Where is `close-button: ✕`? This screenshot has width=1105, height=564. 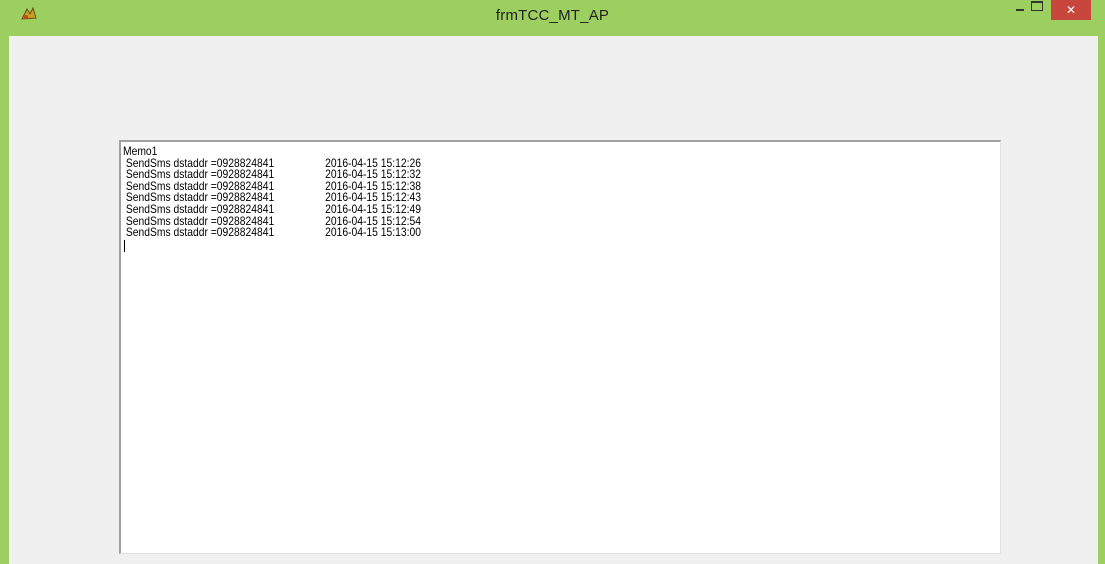 close-button: ✕ is located at coordinates (1071, 10).